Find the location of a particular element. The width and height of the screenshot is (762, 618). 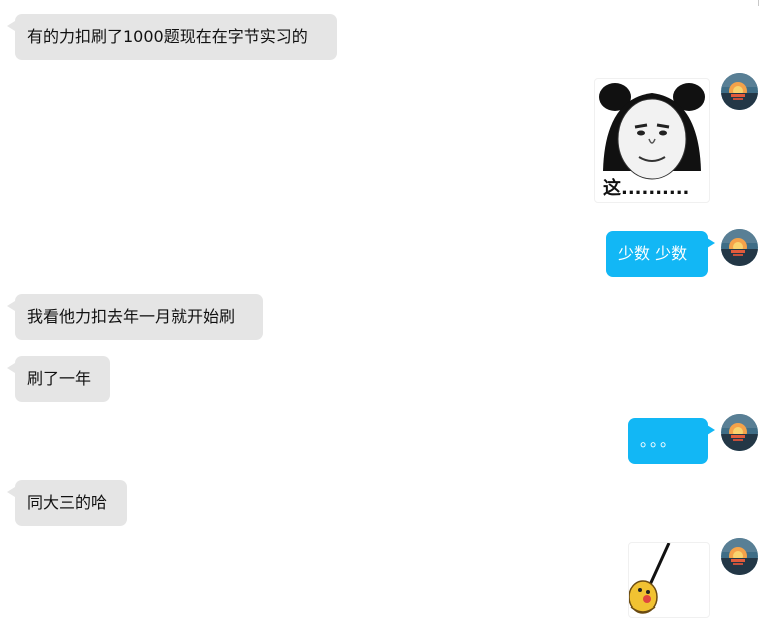

incoming-message-bubble: 同大三的哈 is located at coordinates (71, 503).